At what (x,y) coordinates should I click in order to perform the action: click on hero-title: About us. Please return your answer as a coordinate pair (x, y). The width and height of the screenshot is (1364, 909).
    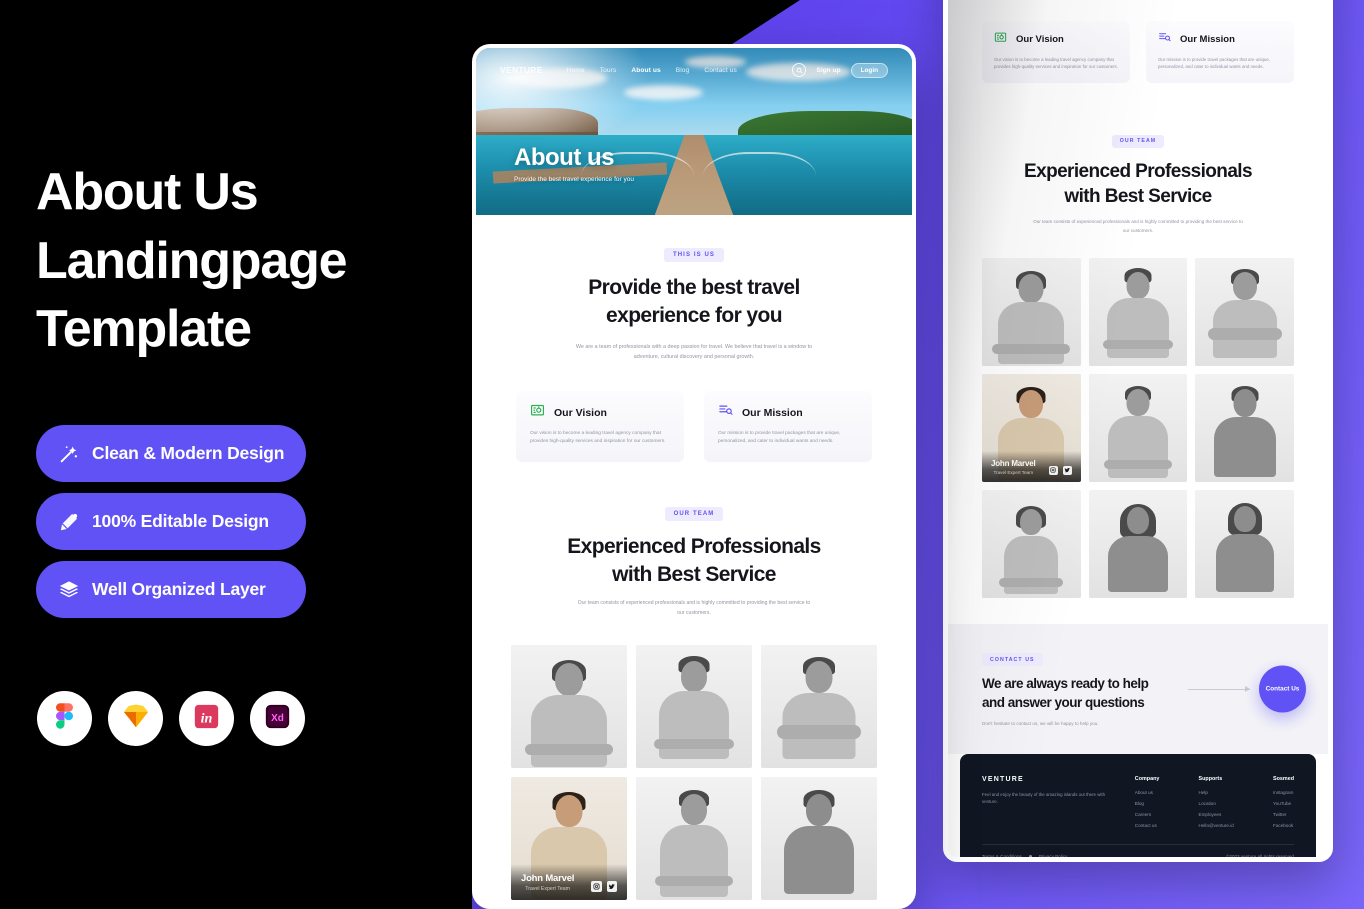
    Looking at the image, I should click on (564, 157).